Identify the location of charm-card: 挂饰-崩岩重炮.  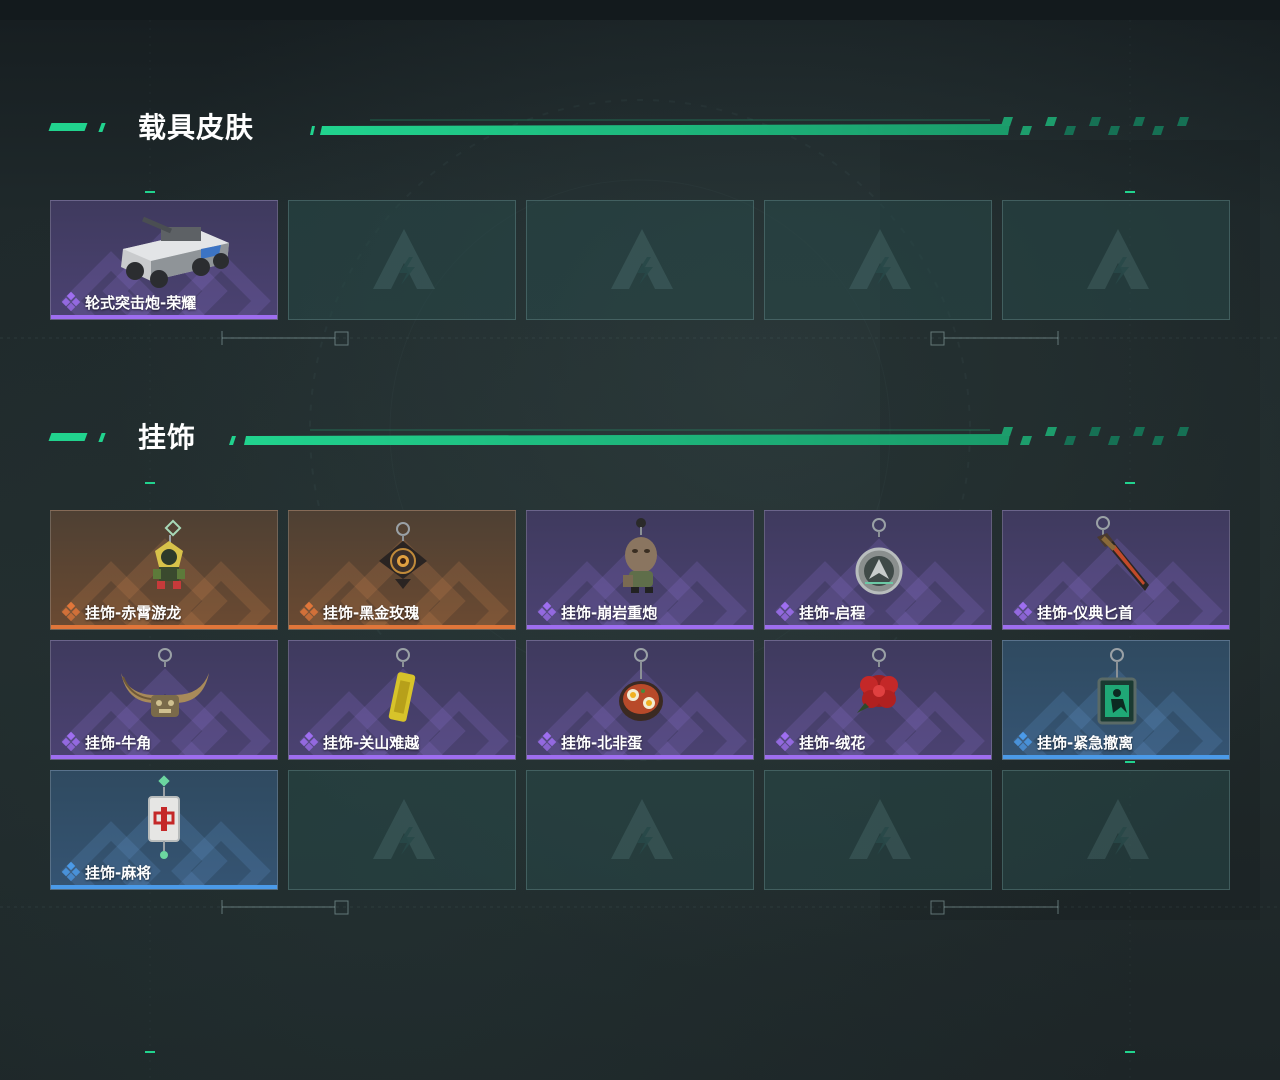
(640, 570).